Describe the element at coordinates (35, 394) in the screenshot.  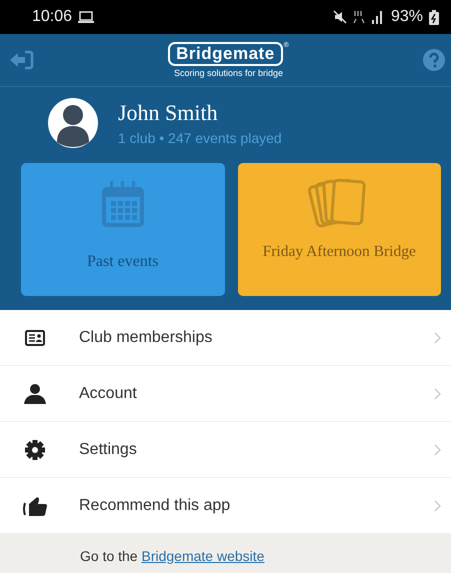
I see `person-icon` at that location.